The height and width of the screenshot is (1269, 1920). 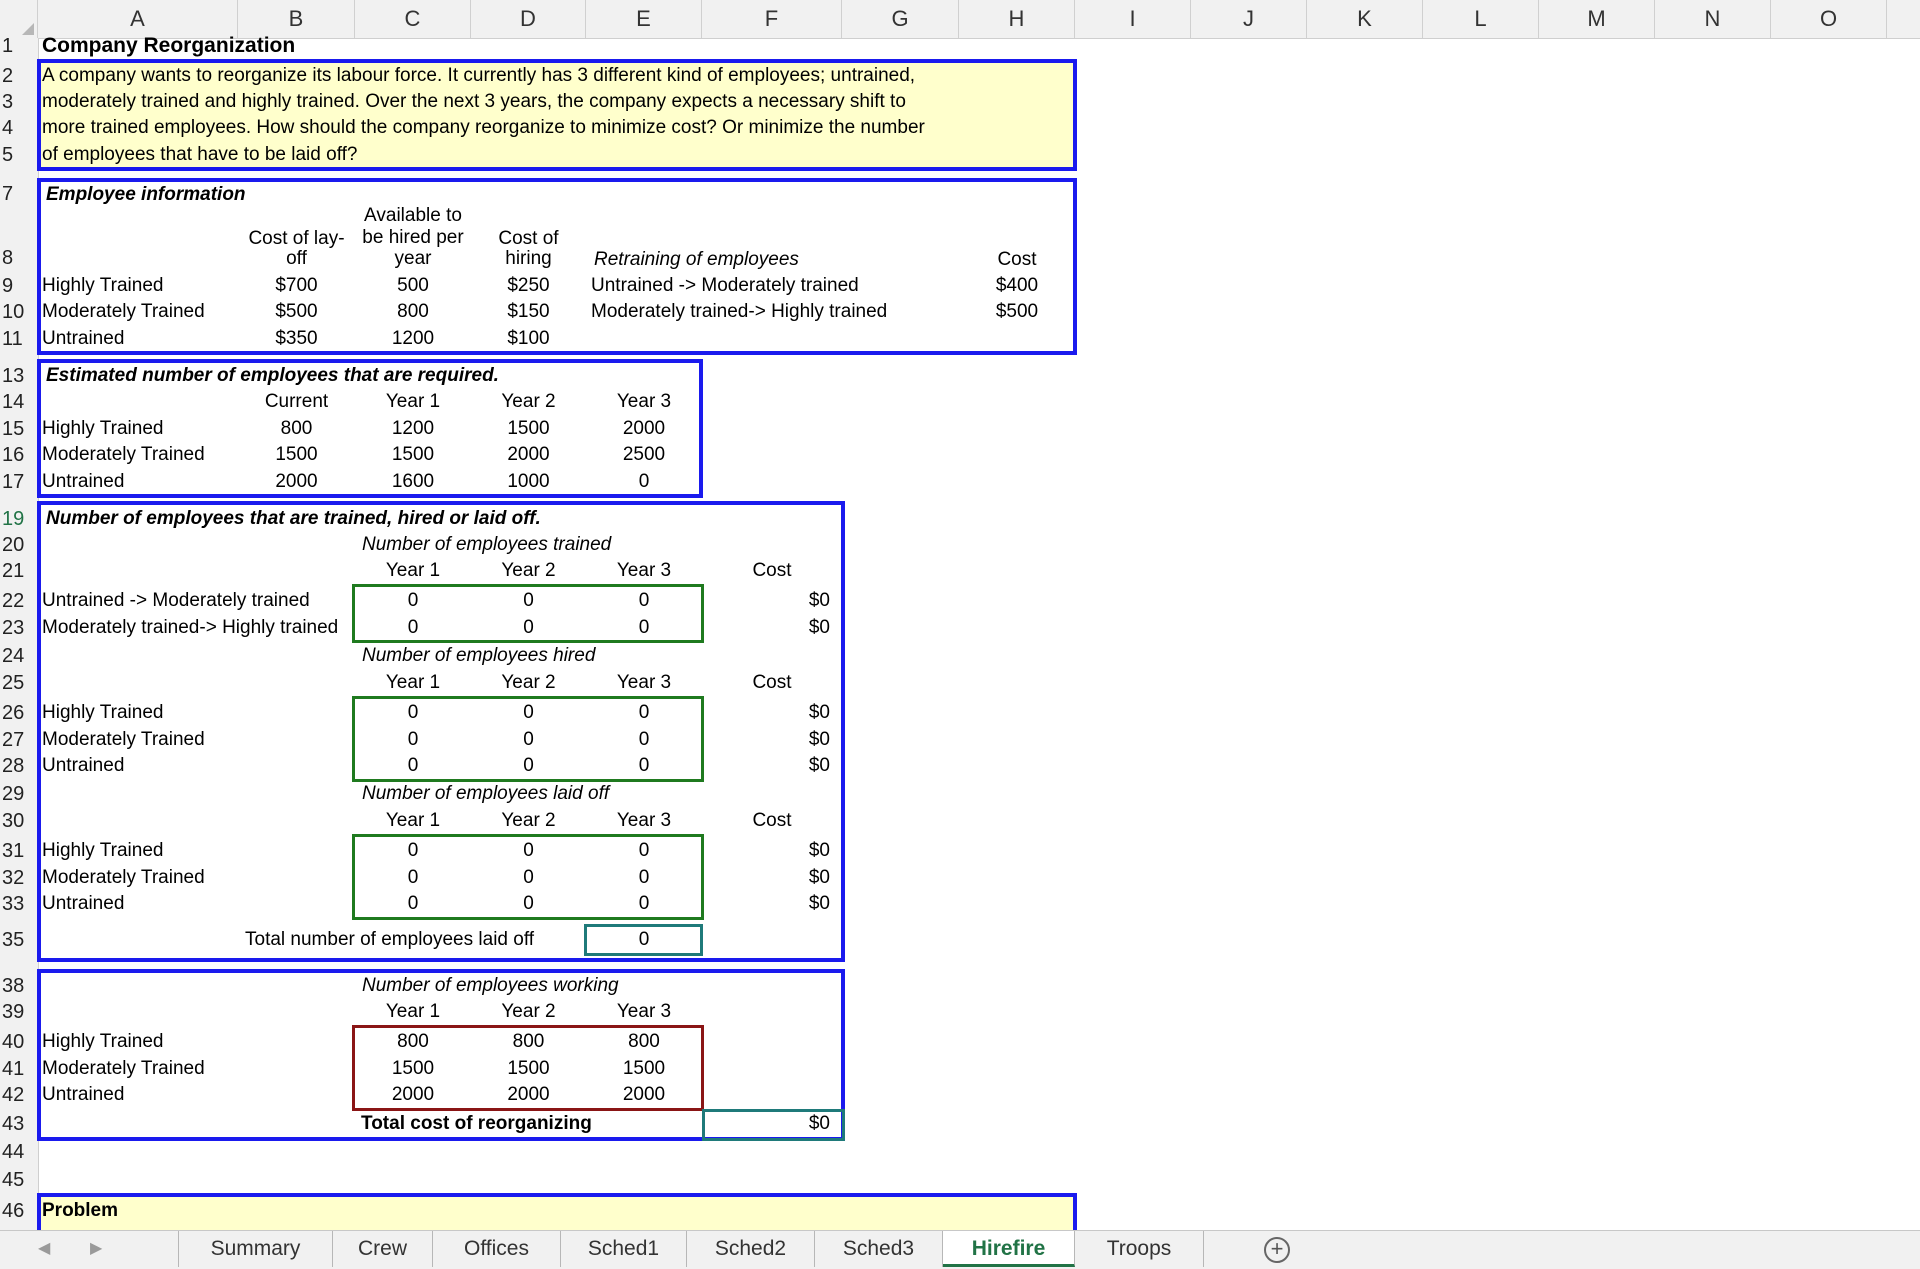 I want to click on row-number: 24, so click(x=19, y=656).